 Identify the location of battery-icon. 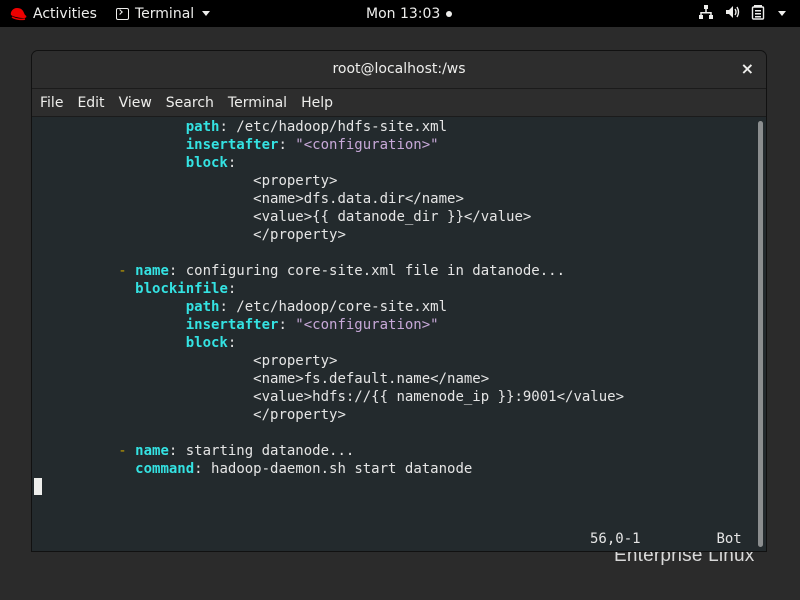
(758, 14).